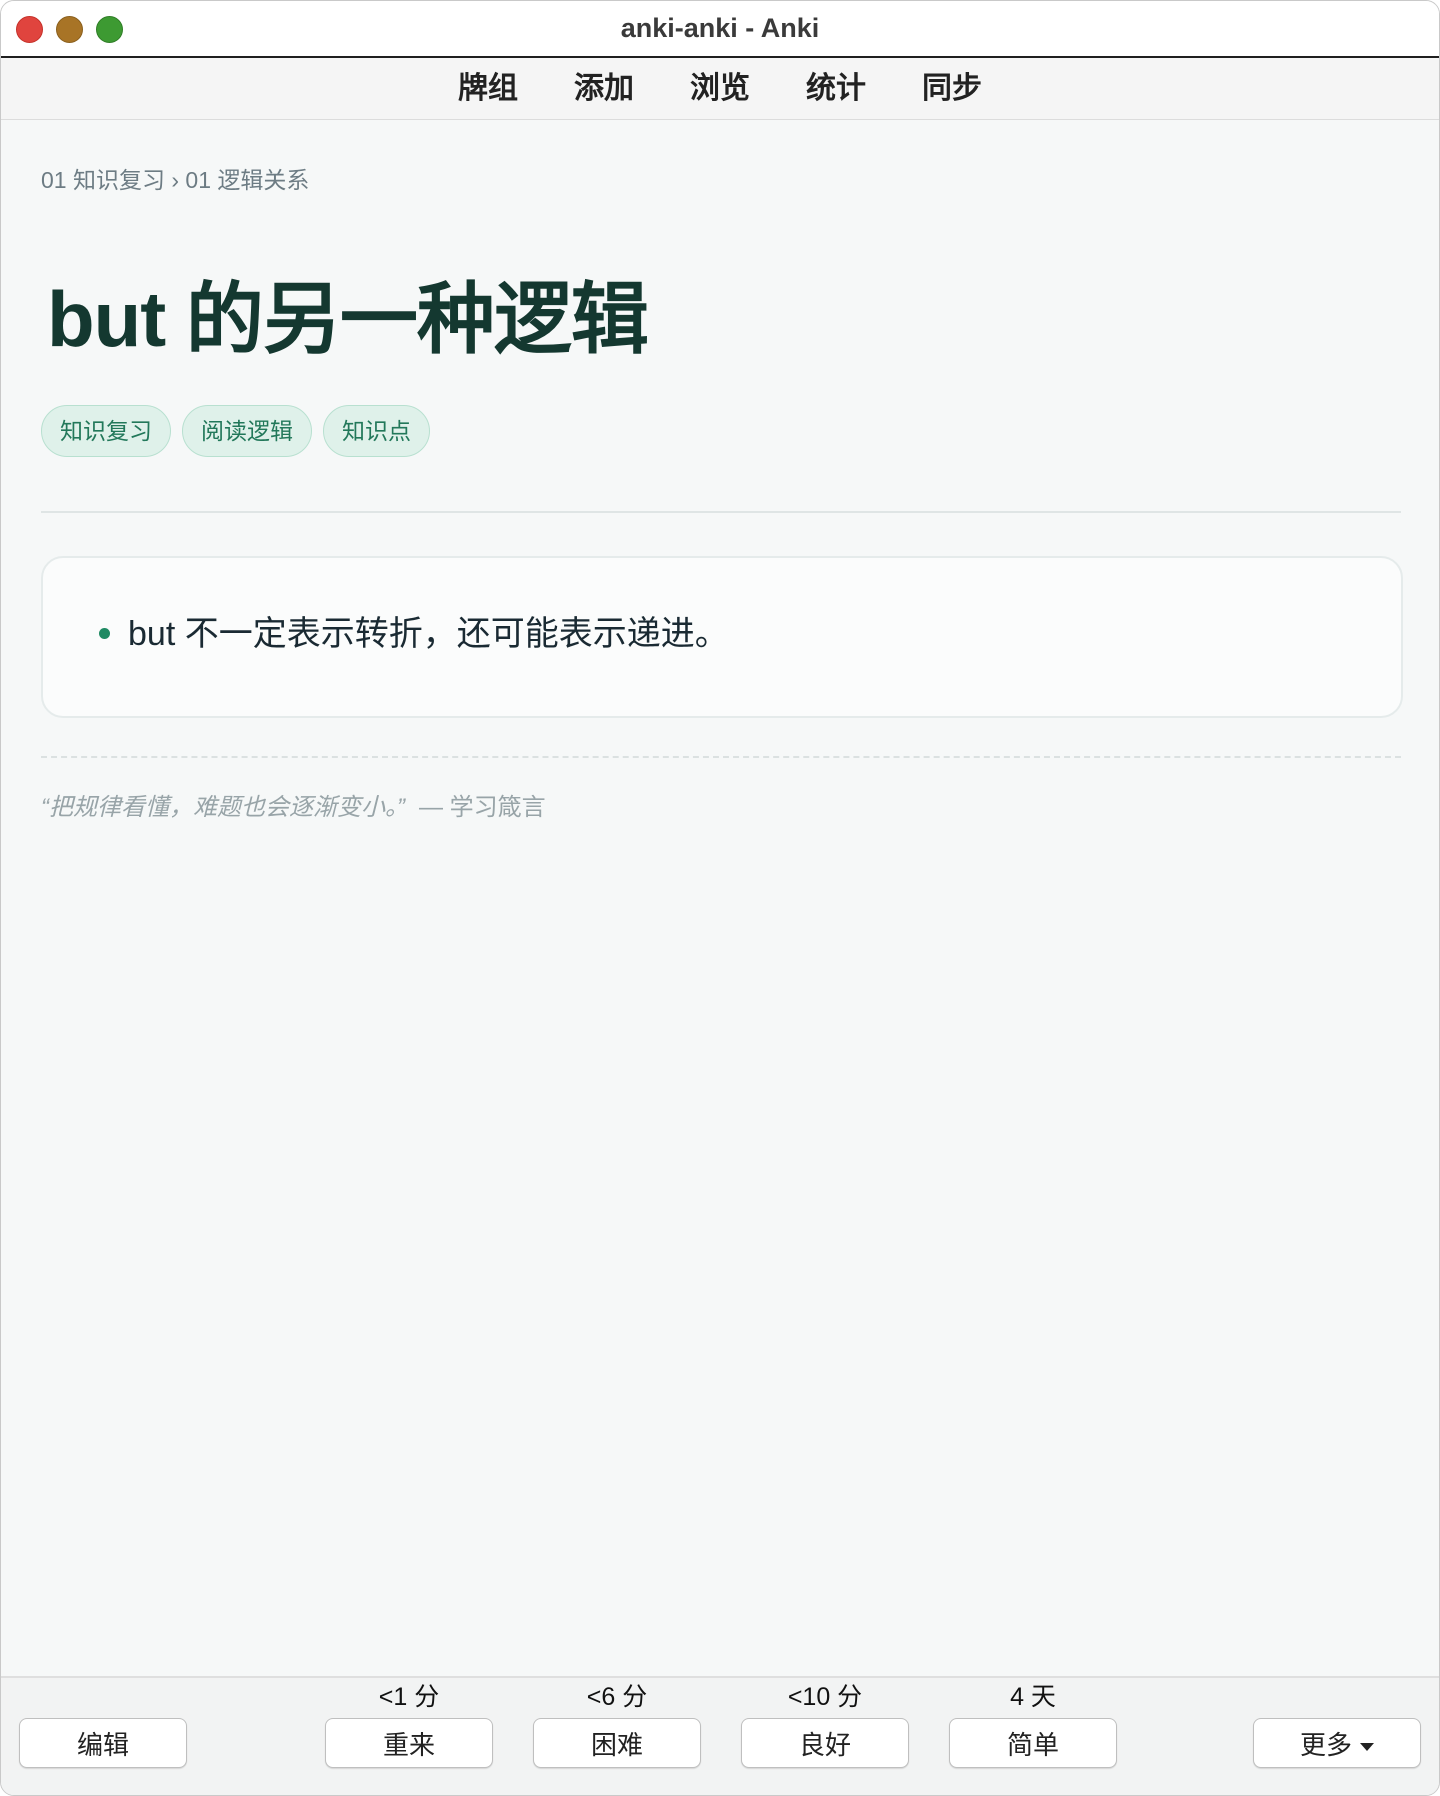  What do you see at coordinates (836, 88) in the screenshot?
I see `toolbar-stats: 统计` at bounding box center [836, 88].